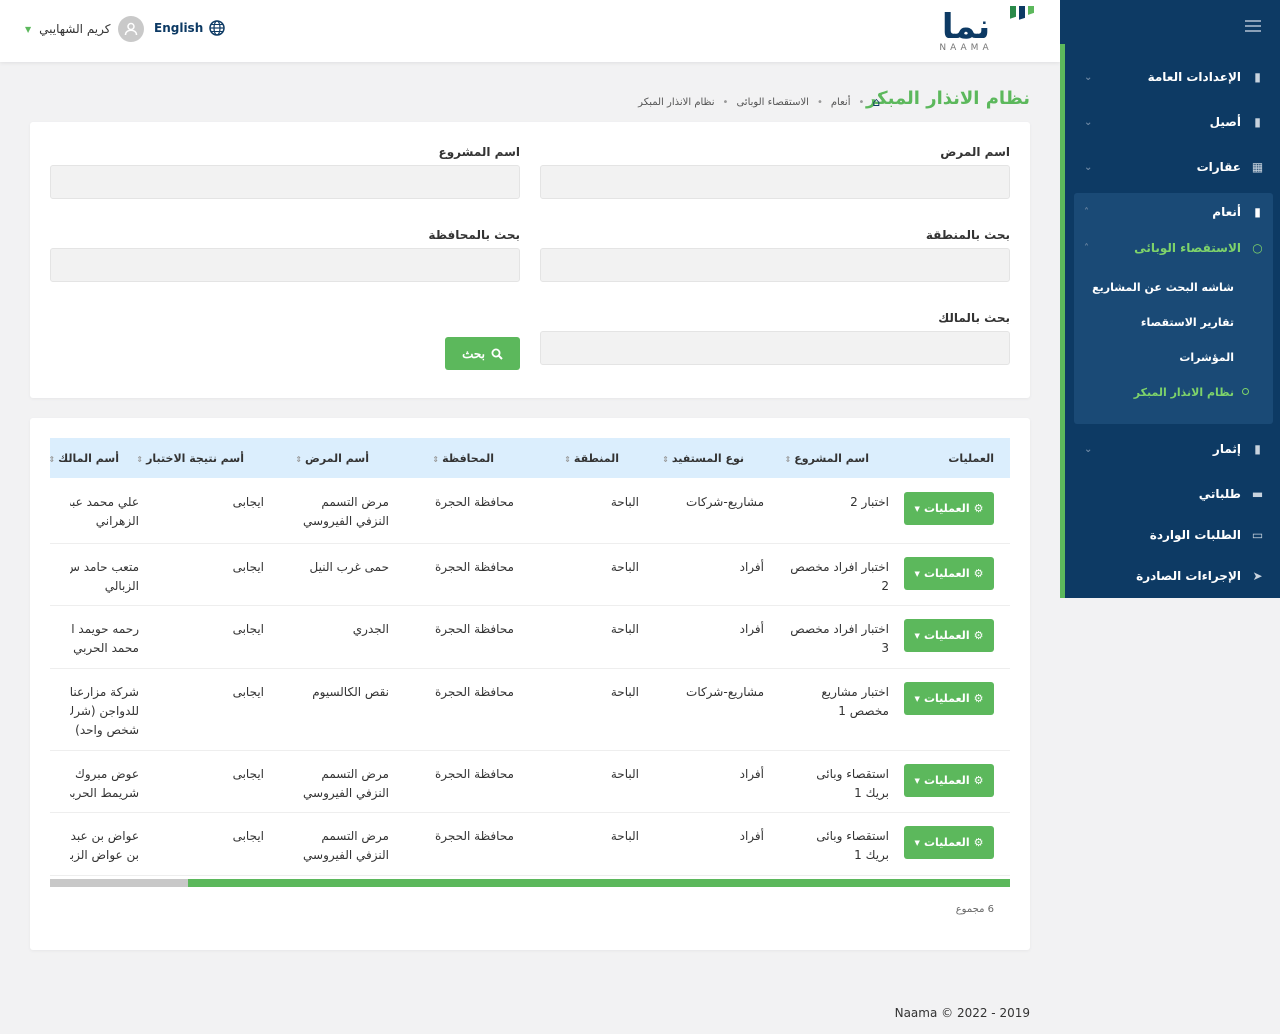 Image resolution: width=1280 pixels, height=1034 pixels. I want to click on home-icon: ⌂, so click(876, 102).